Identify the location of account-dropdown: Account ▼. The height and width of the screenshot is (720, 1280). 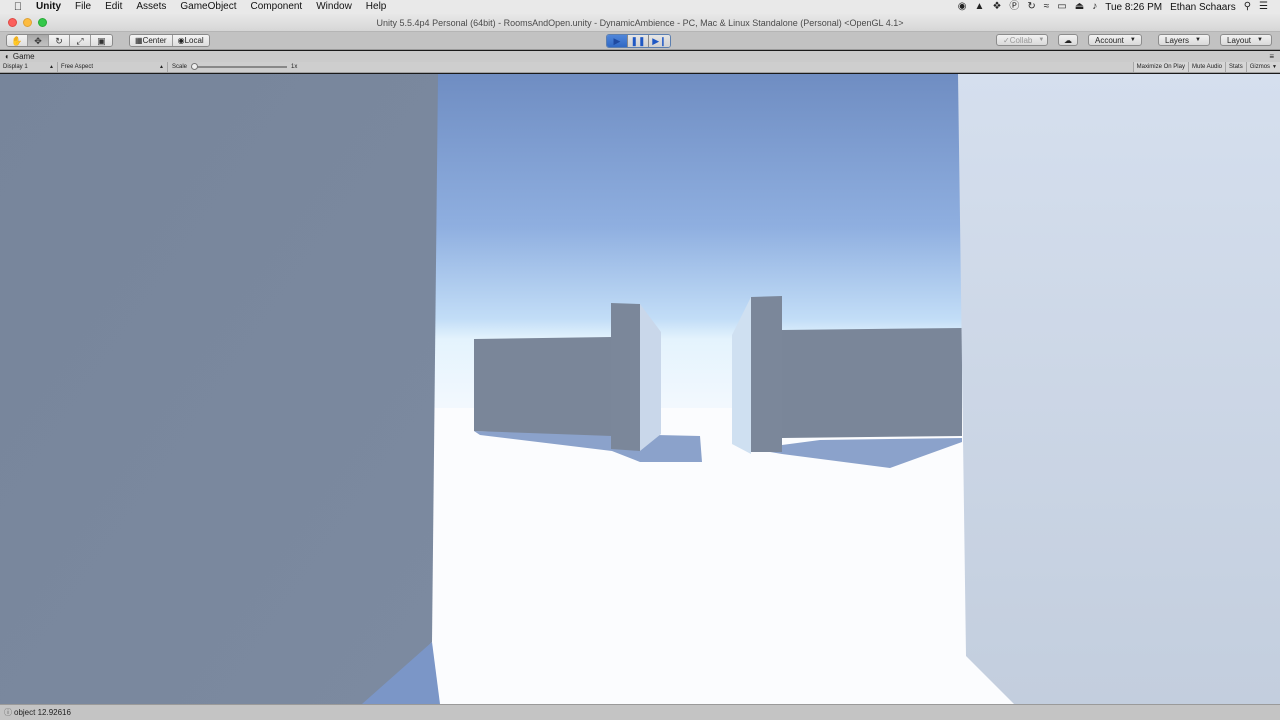
(1115, 40).